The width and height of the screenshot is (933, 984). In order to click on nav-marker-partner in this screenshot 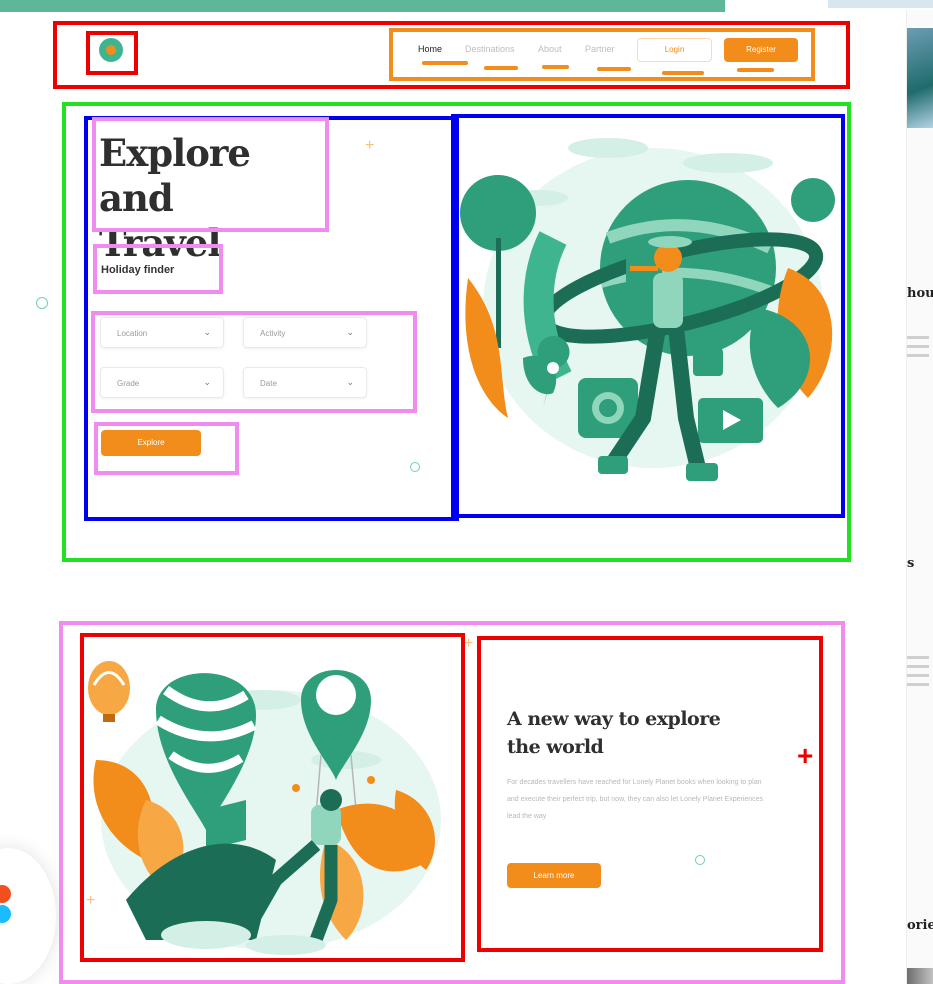, I will do `click(614, 69)`.